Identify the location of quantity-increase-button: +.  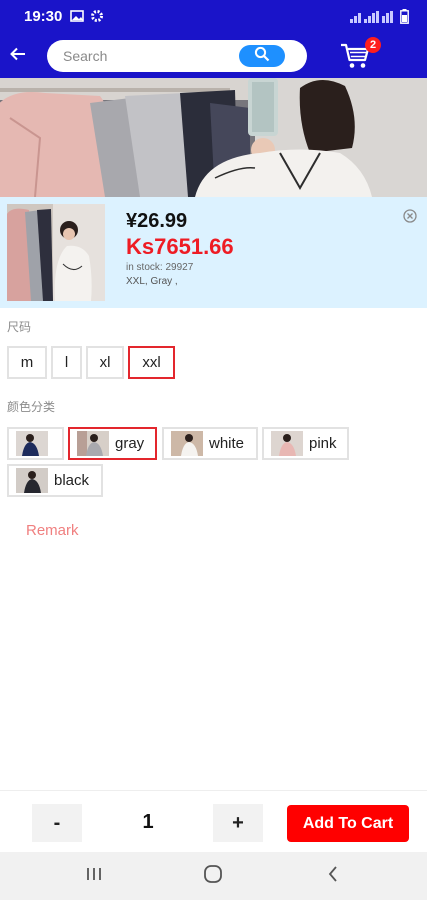
(238, 823).